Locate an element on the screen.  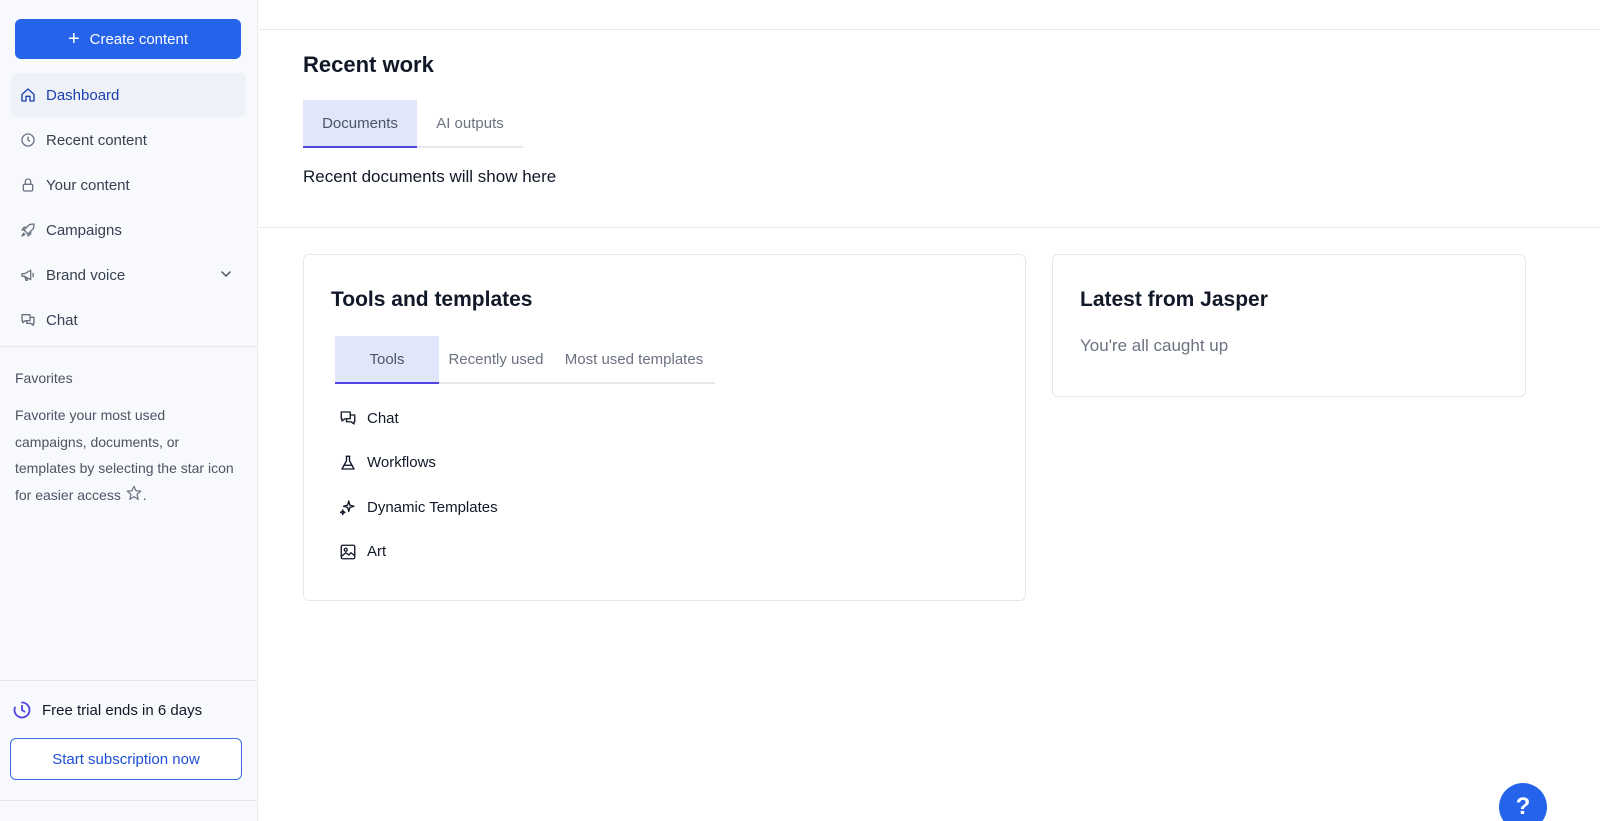
image-icon is located at coordinates (348, 552).